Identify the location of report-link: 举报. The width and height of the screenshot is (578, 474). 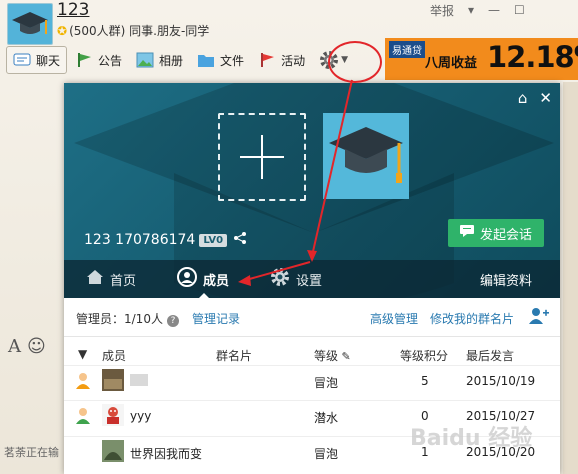
(442, 10).